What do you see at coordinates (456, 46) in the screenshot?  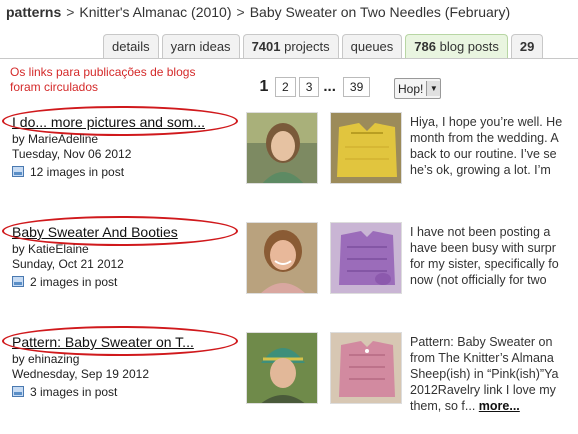 I see `tab-blog-posts: 786 blog posts` at bounding box center [456, 46].